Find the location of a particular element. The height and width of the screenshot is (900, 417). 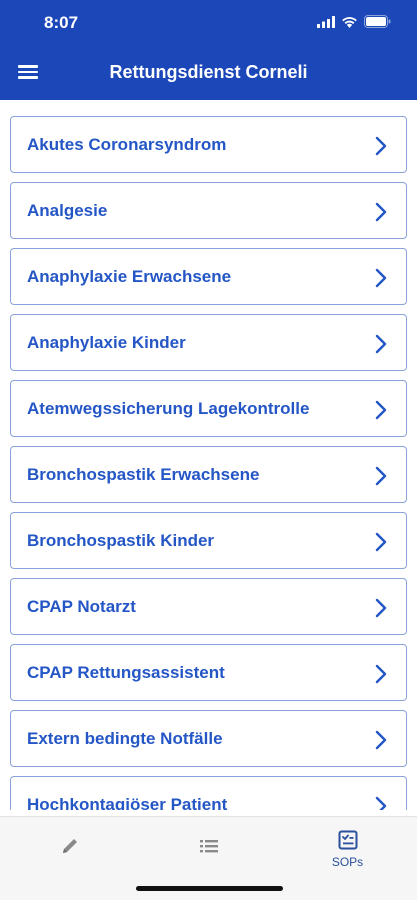

list-item: CPAP Notarzt is located at coordinates (208, 606).